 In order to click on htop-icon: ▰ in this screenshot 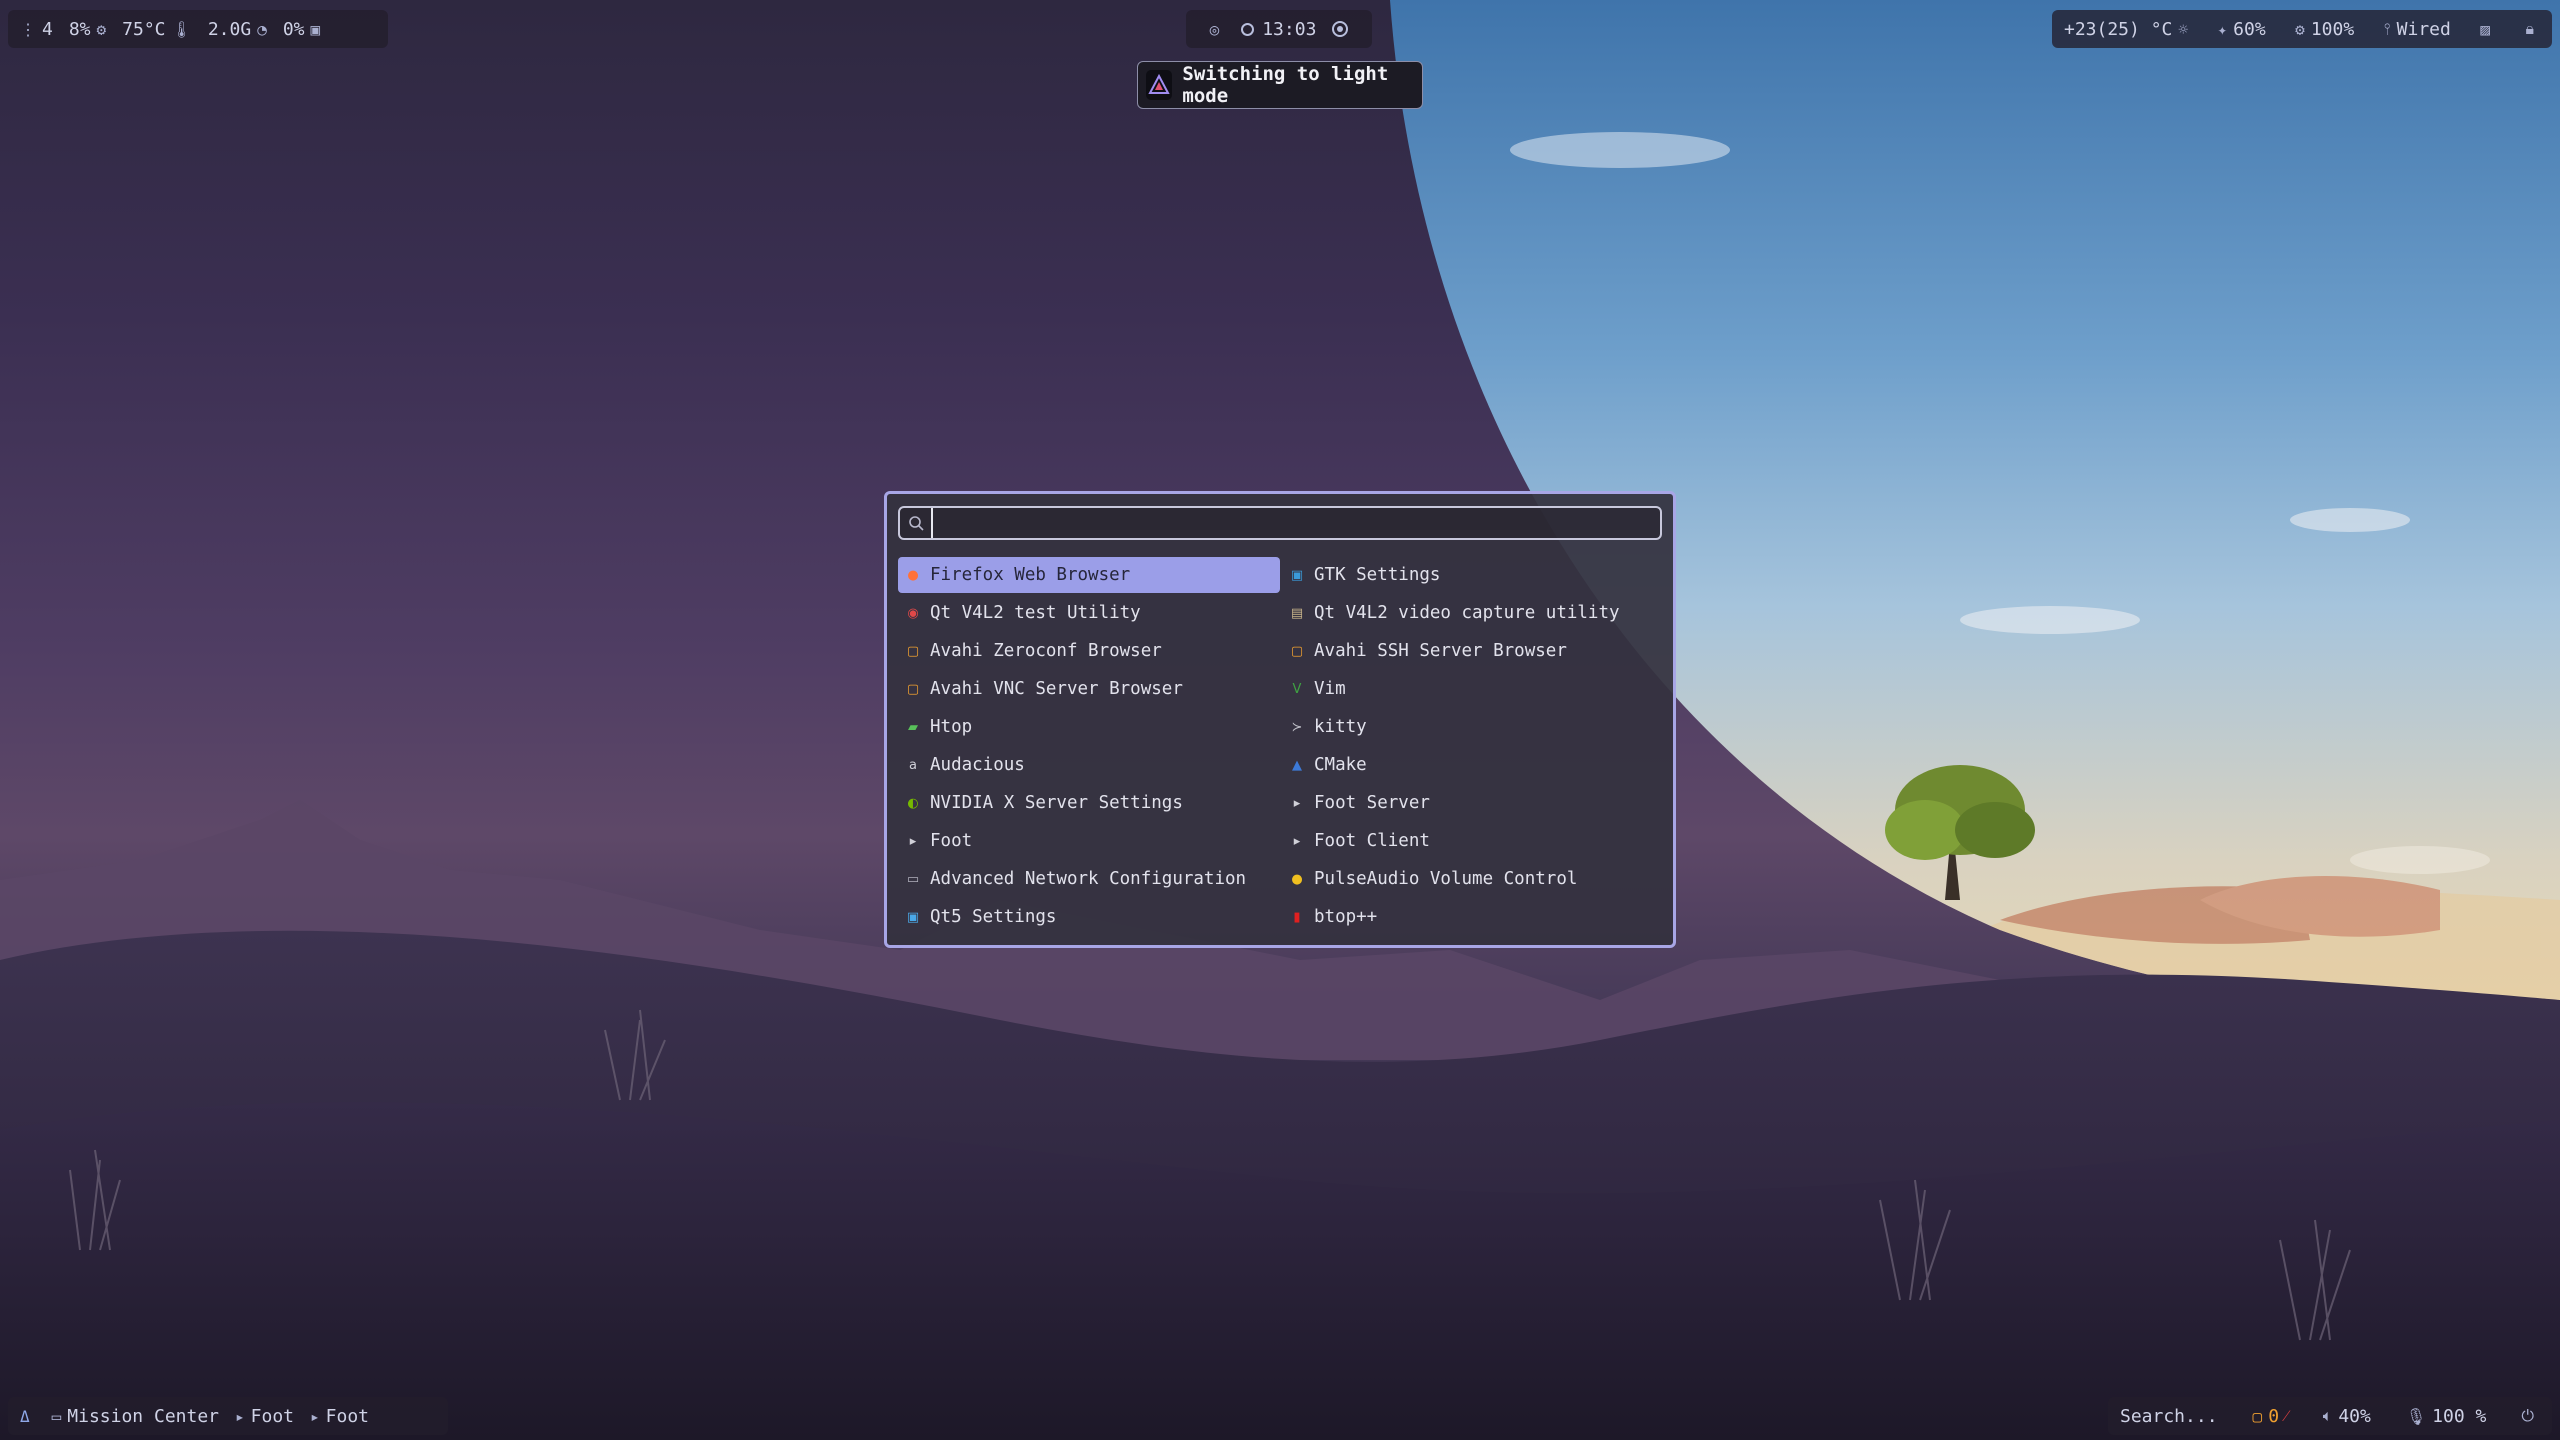, I will do `click(913, 727)`.